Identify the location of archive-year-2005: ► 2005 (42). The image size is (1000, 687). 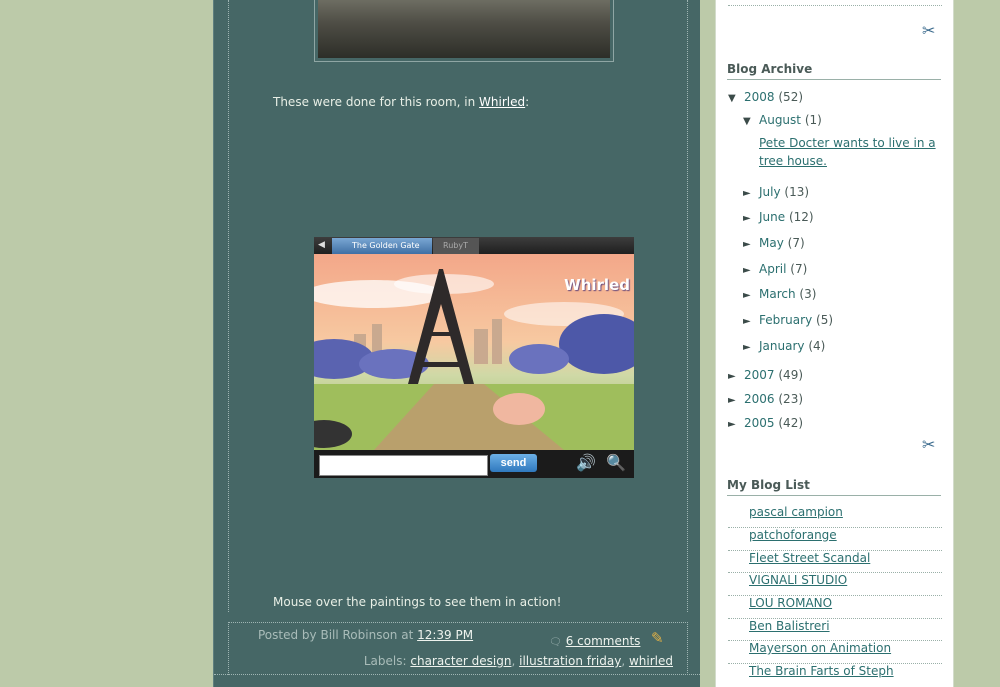
(765, 423).